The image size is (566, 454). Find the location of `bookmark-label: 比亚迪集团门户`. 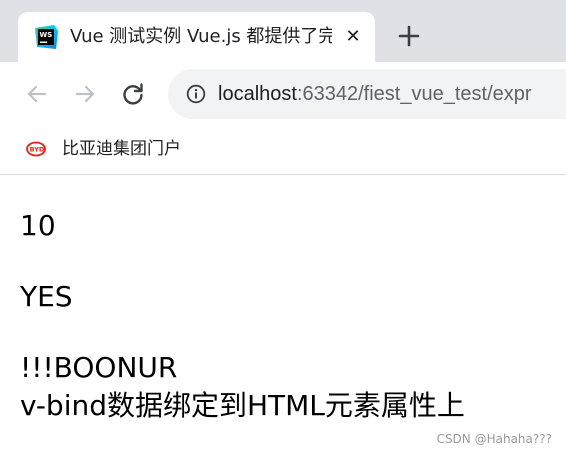

bookmark-label: 比亚迪集团门户 is located at coordinates (121, 149).